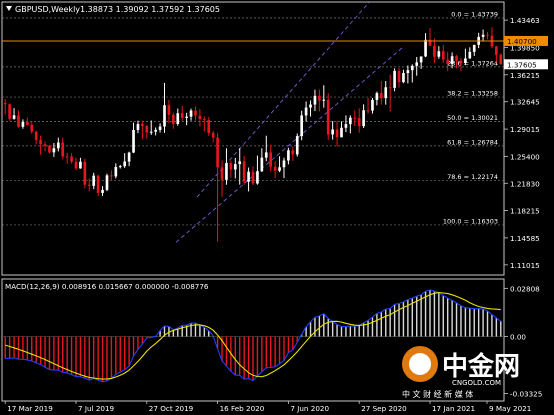  Describe the element at coordinates (474, 15) in the screenshot. I see `fib-level-label: 0.0 = 1.43739` at that location.